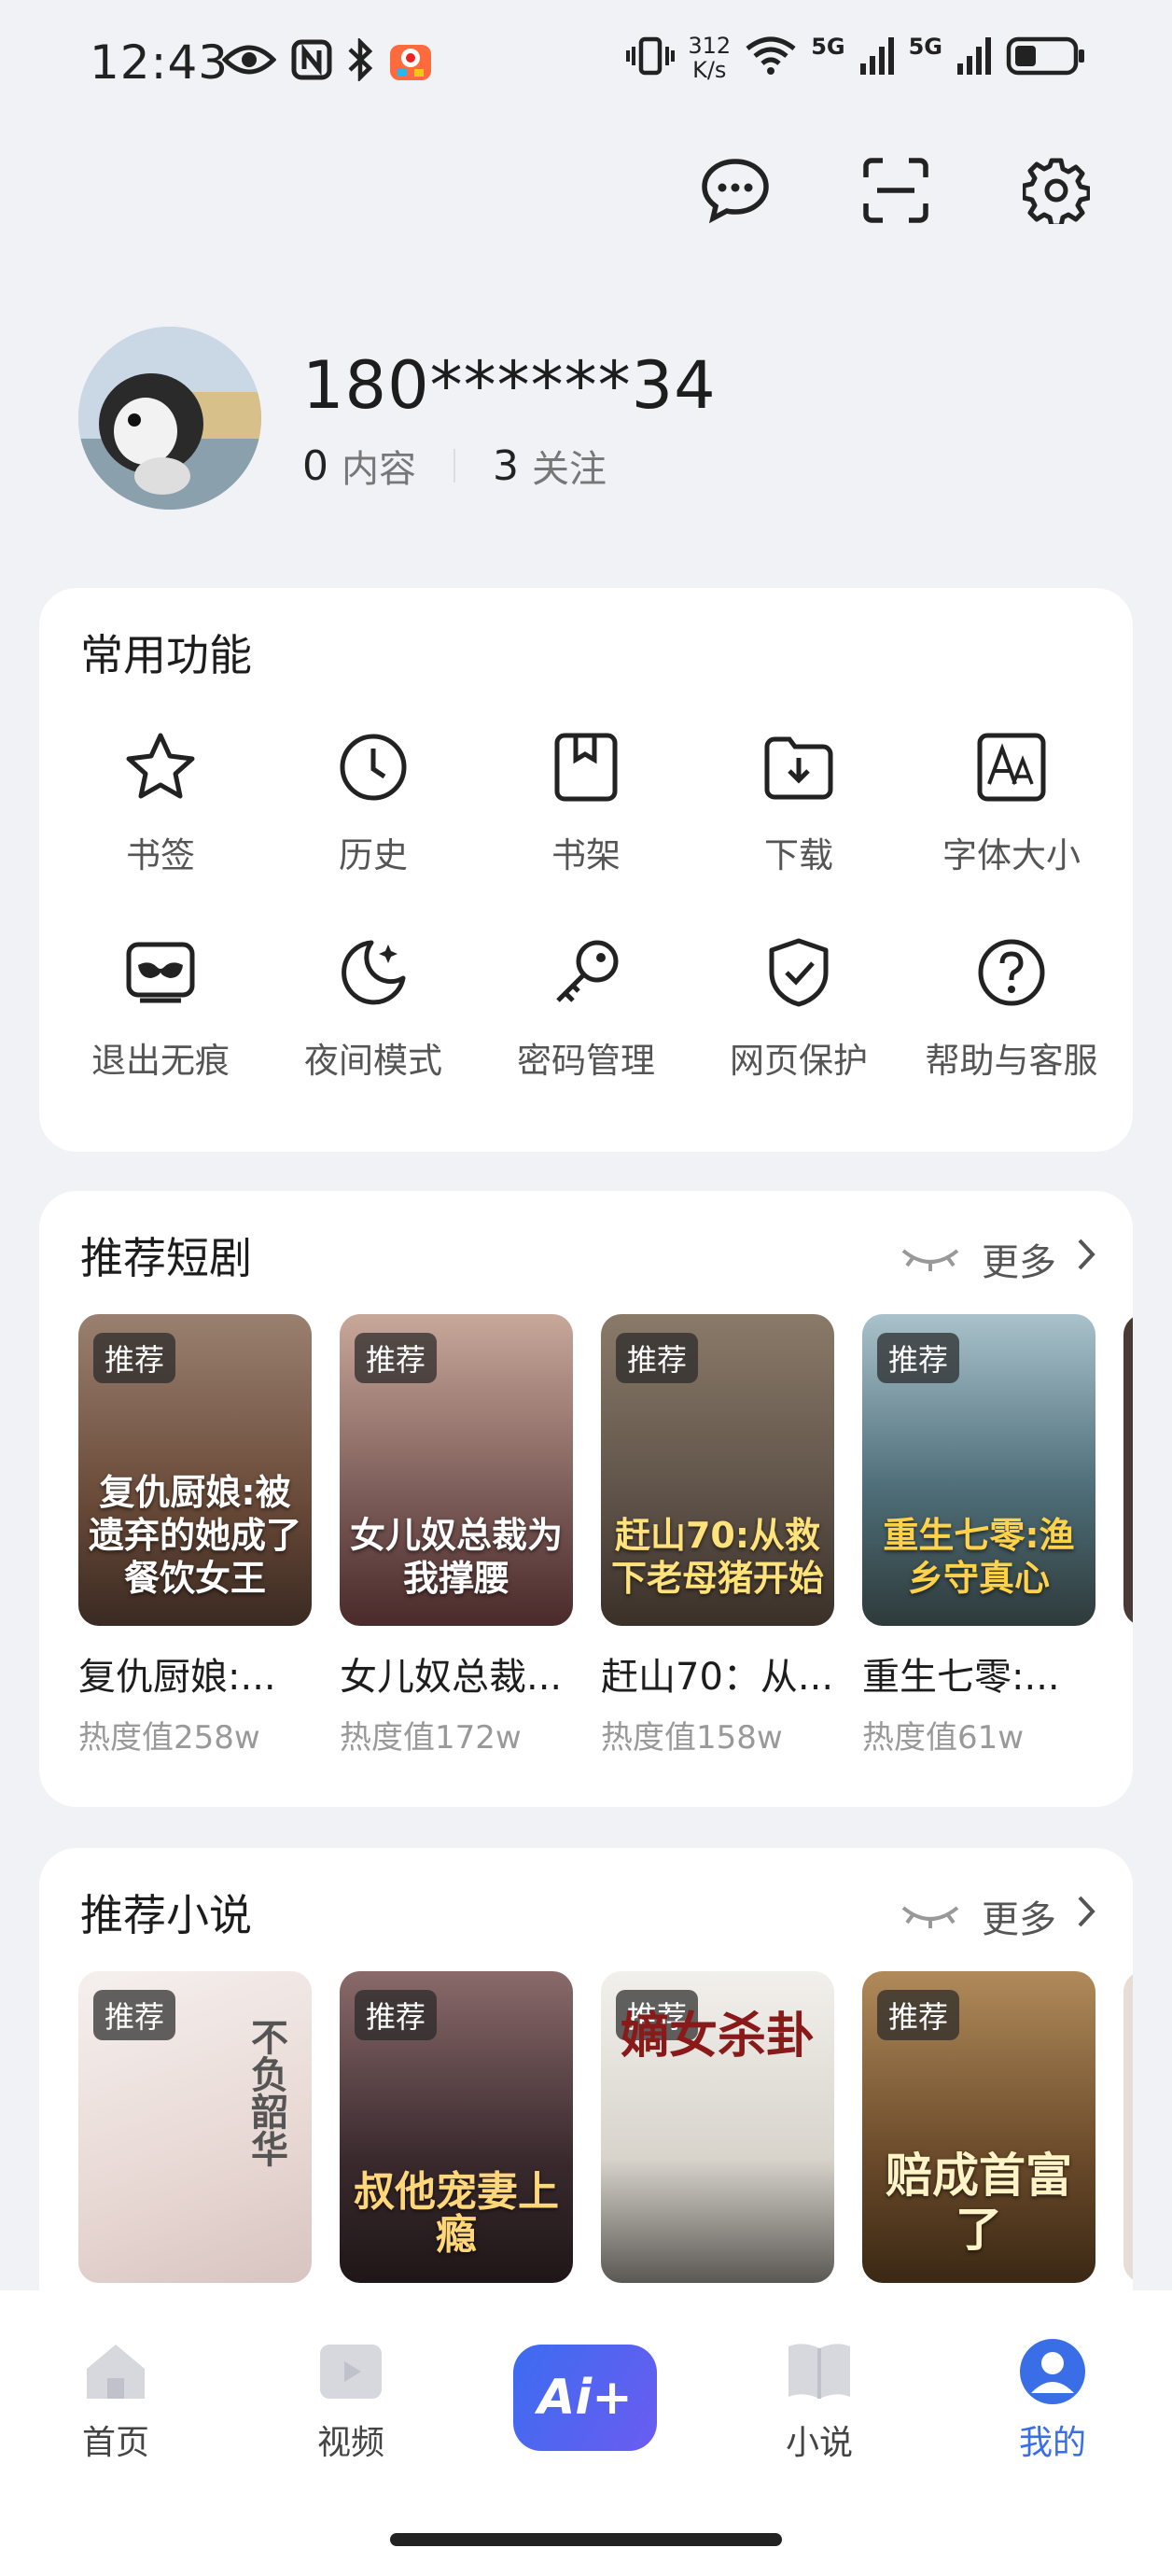 Image resolution: width=1172 pixels, height=2576 pixels. What do you see at coordinates (997, 1916) in the screenshot?
I see `novels-more: 更多` at bounding box center [997, 1916].